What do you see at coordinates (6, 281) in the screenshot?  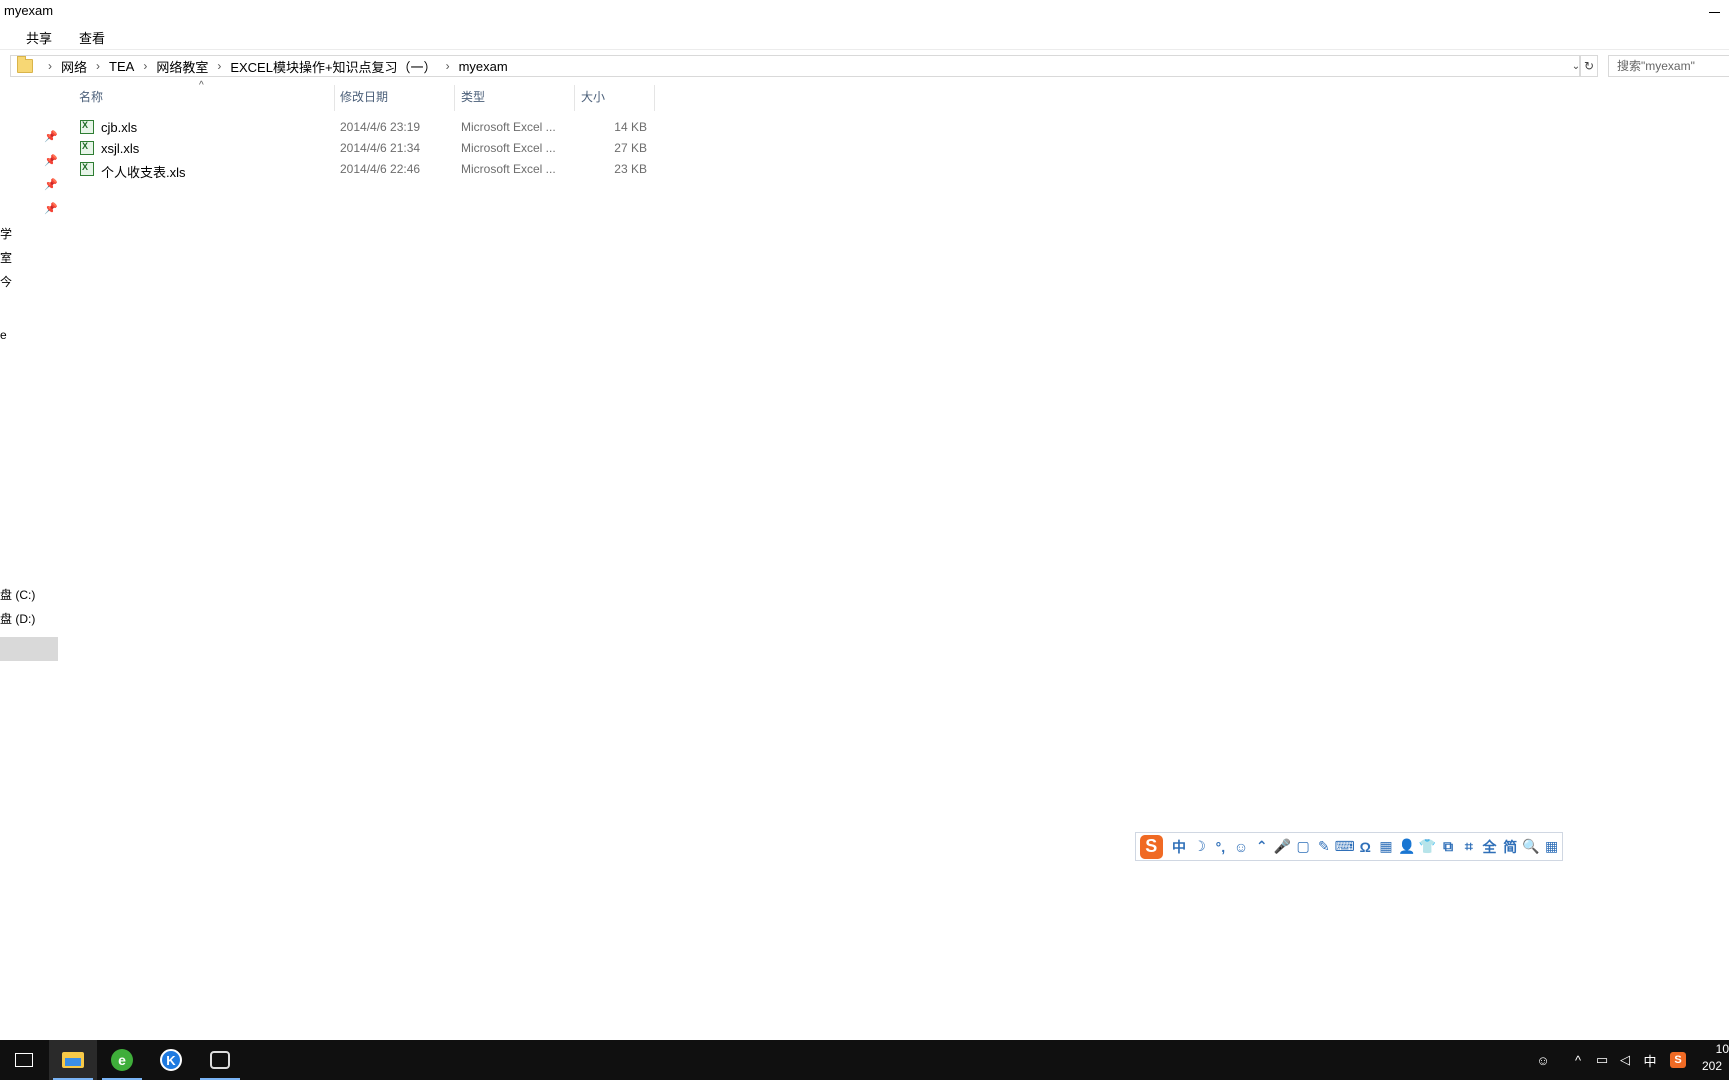 I see `nav-item: 今` at bounding box center [6, 281].